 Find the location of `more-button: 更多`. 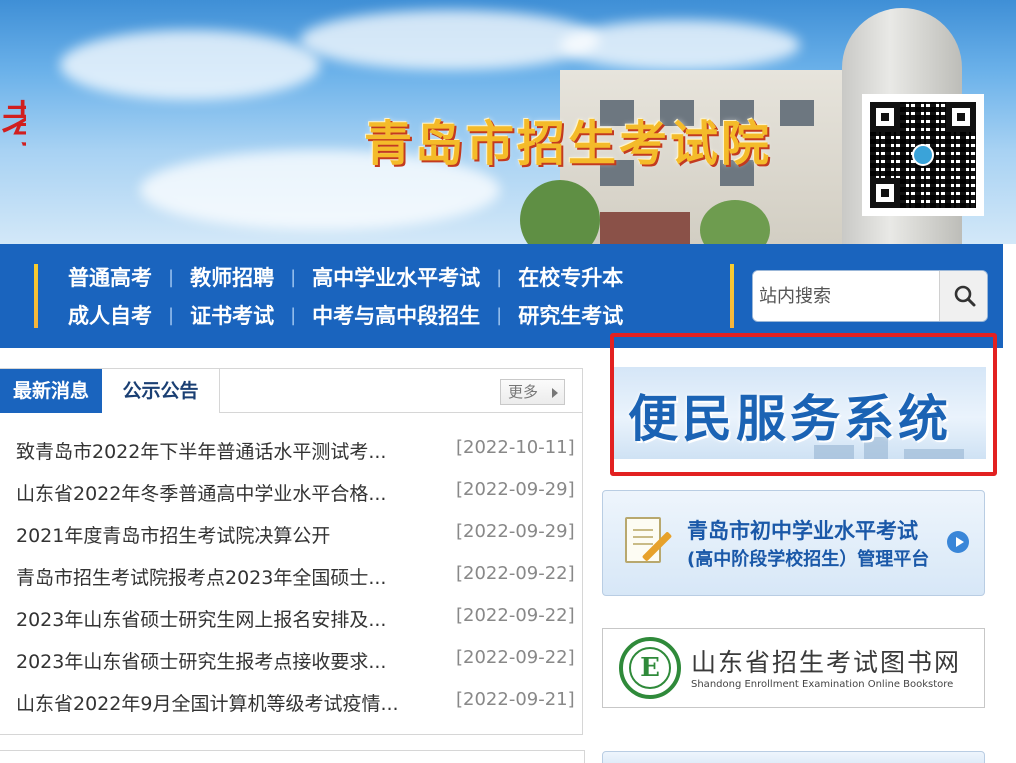

more-button: 更多 is located at coordinates (532, 392).